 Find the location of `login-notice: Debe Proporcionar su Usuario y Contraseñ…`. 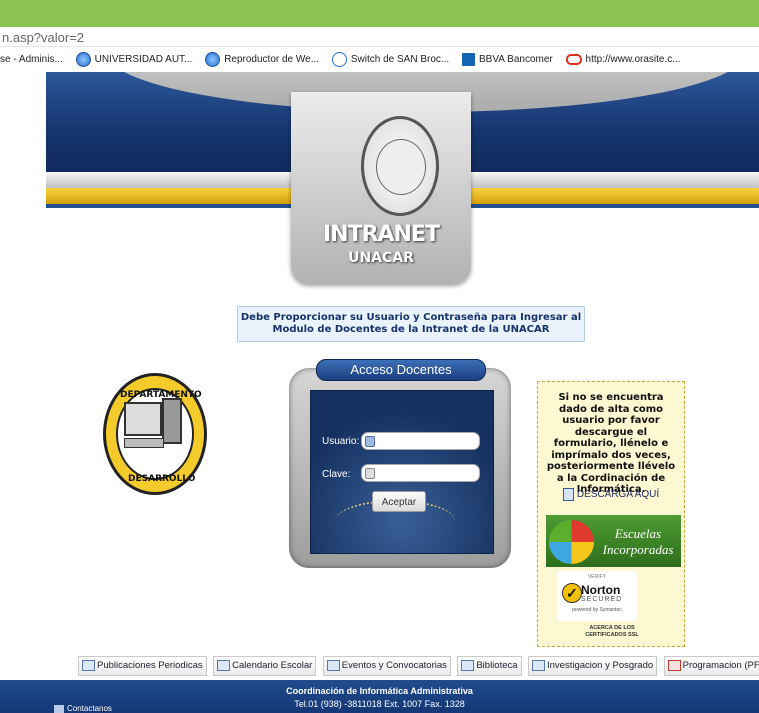

login-notice: Debe Proporcionar su Usuario y Contraseñ… is located at coordinates (411, 324).